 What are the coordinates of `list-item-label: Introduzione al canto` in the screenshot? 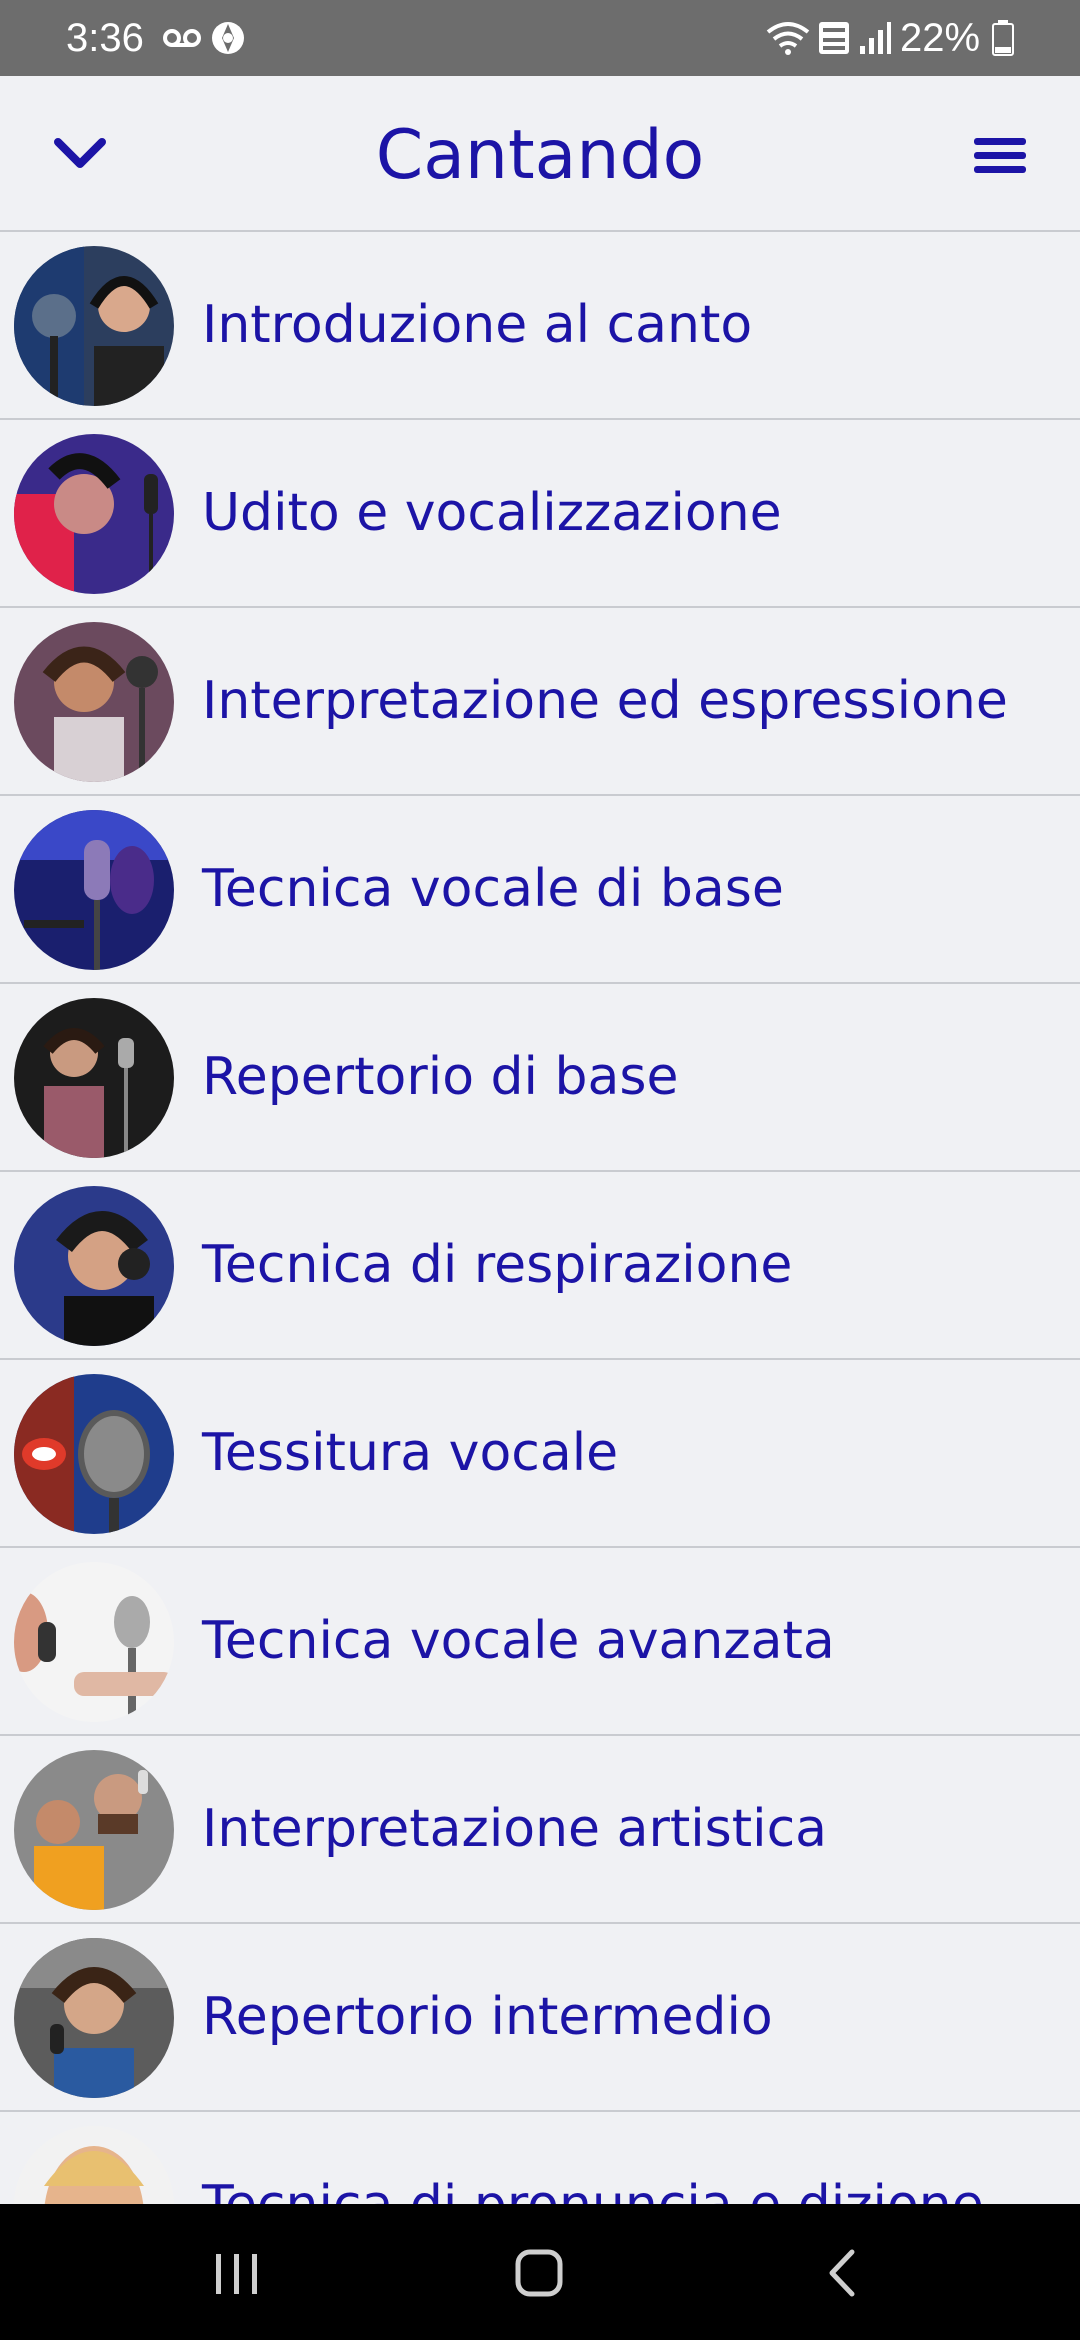 It's located at (477, 325).